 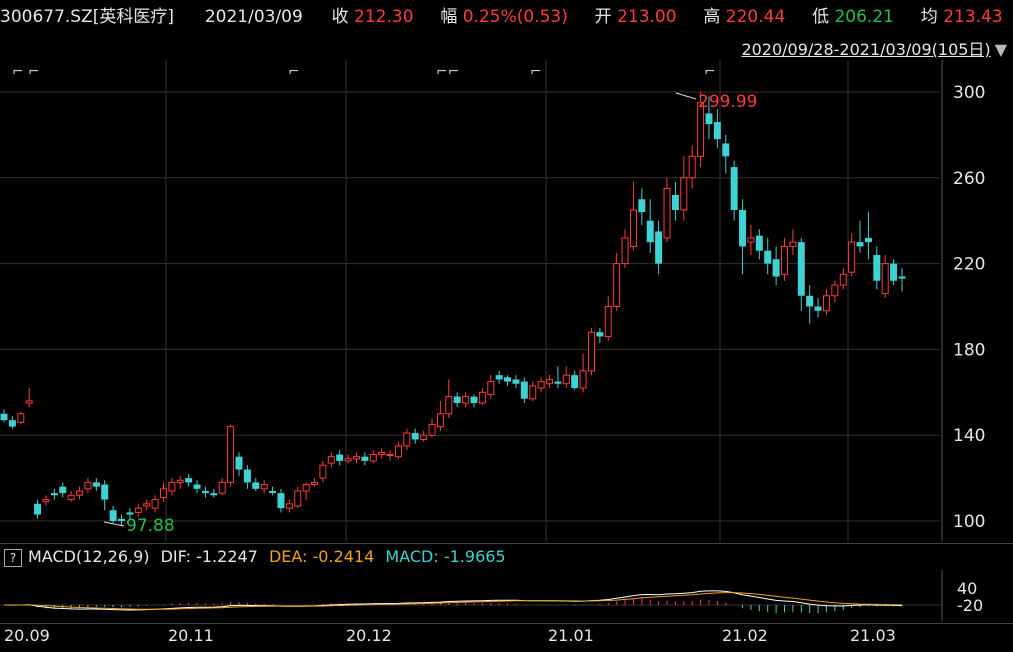 What do you see at coordinates (13, 557) in the screenshot?
I see `help-icon: ?` at bounding box center [13, 557].